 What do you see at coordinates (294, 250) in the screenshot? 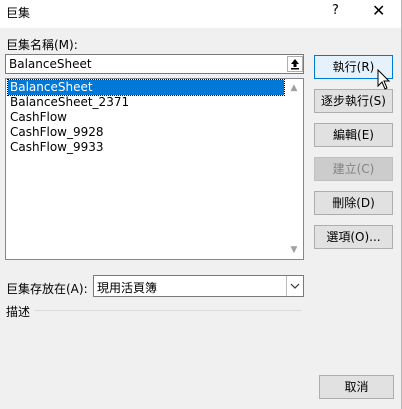
I see `scroll-down-icon: ▼` at bounding box center [294, 250].